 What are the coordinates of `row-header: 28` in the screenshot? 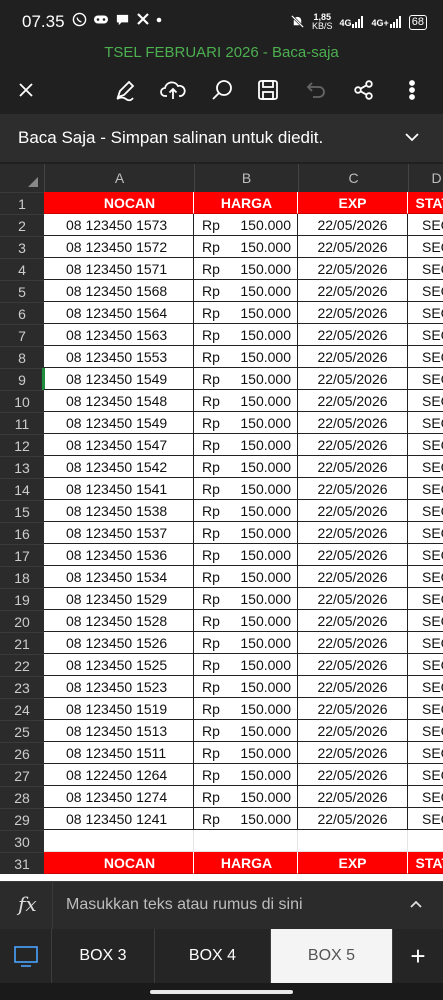 It's located at (22, 797).